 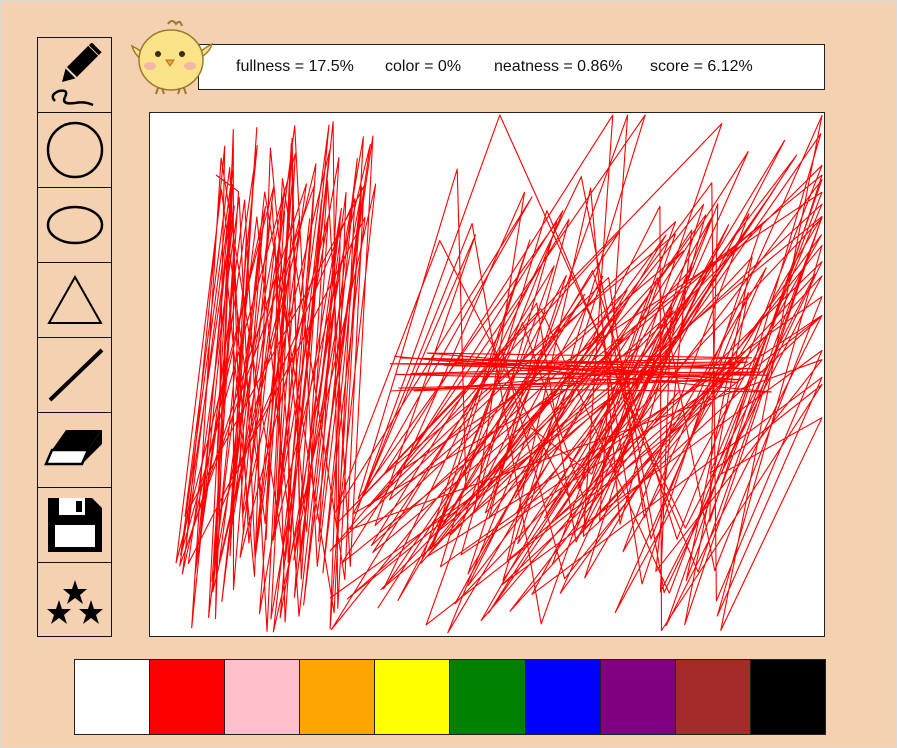 I want to click on floppy-disk-icon, so click(x=74, y=525).